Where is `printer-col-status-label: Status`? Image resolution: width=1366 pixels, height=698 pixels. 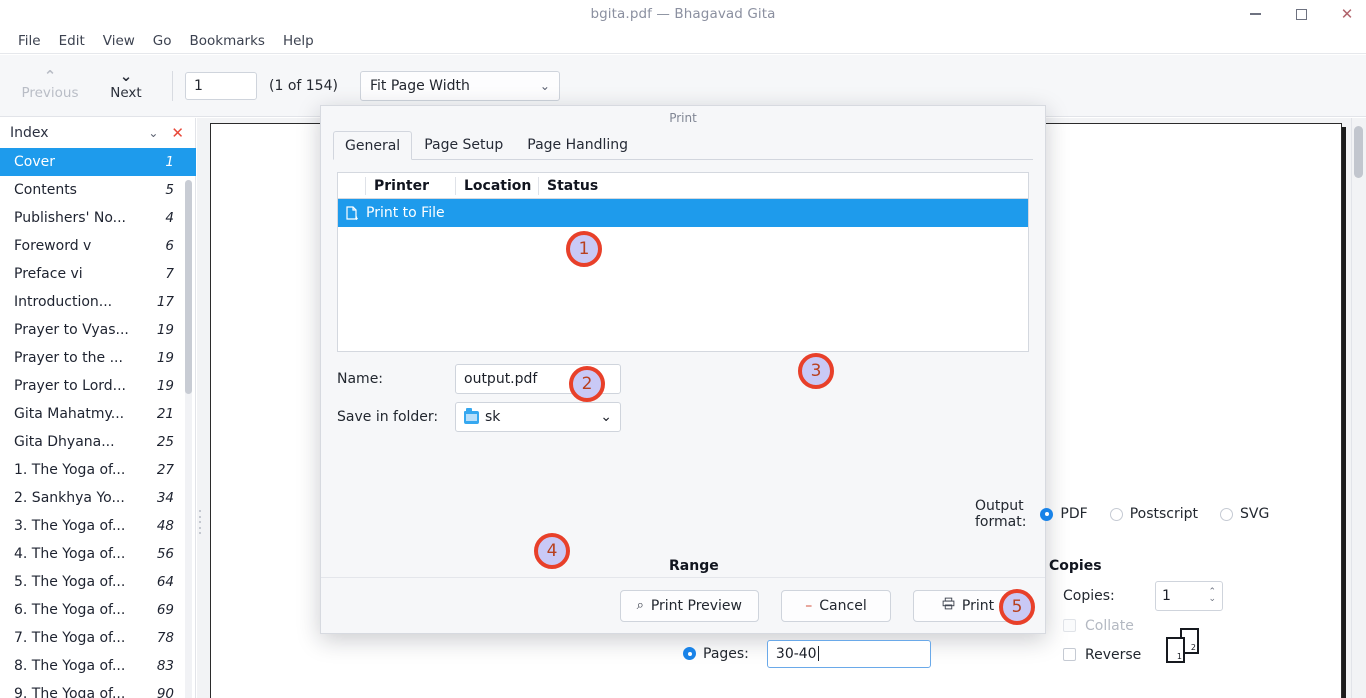 printer-col-status-label: Status is located at coordinates (573, 185).